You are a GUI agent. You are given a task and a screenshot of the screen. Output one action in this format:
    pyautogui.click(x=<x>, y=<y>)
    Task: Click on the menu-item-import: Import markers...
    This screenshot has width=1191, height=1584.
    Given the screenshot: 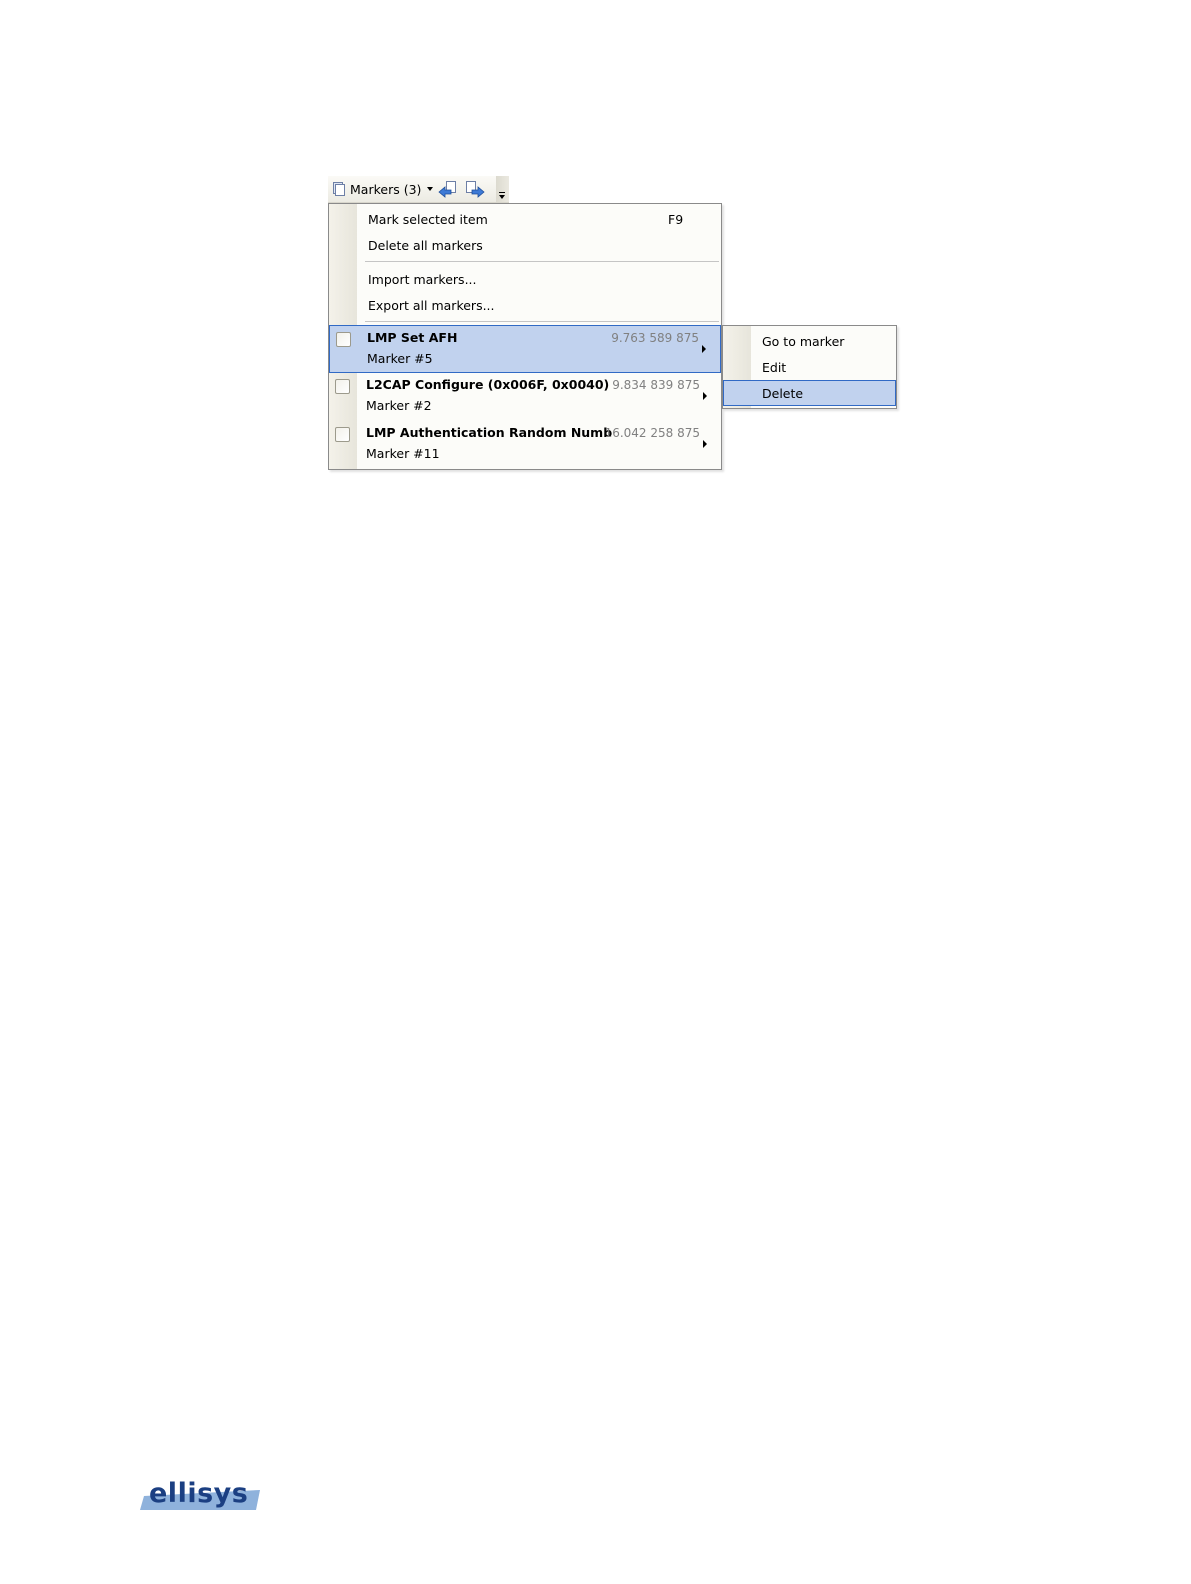 What is the action you would take?
    pyautogui.click(x=539, y=279)
    